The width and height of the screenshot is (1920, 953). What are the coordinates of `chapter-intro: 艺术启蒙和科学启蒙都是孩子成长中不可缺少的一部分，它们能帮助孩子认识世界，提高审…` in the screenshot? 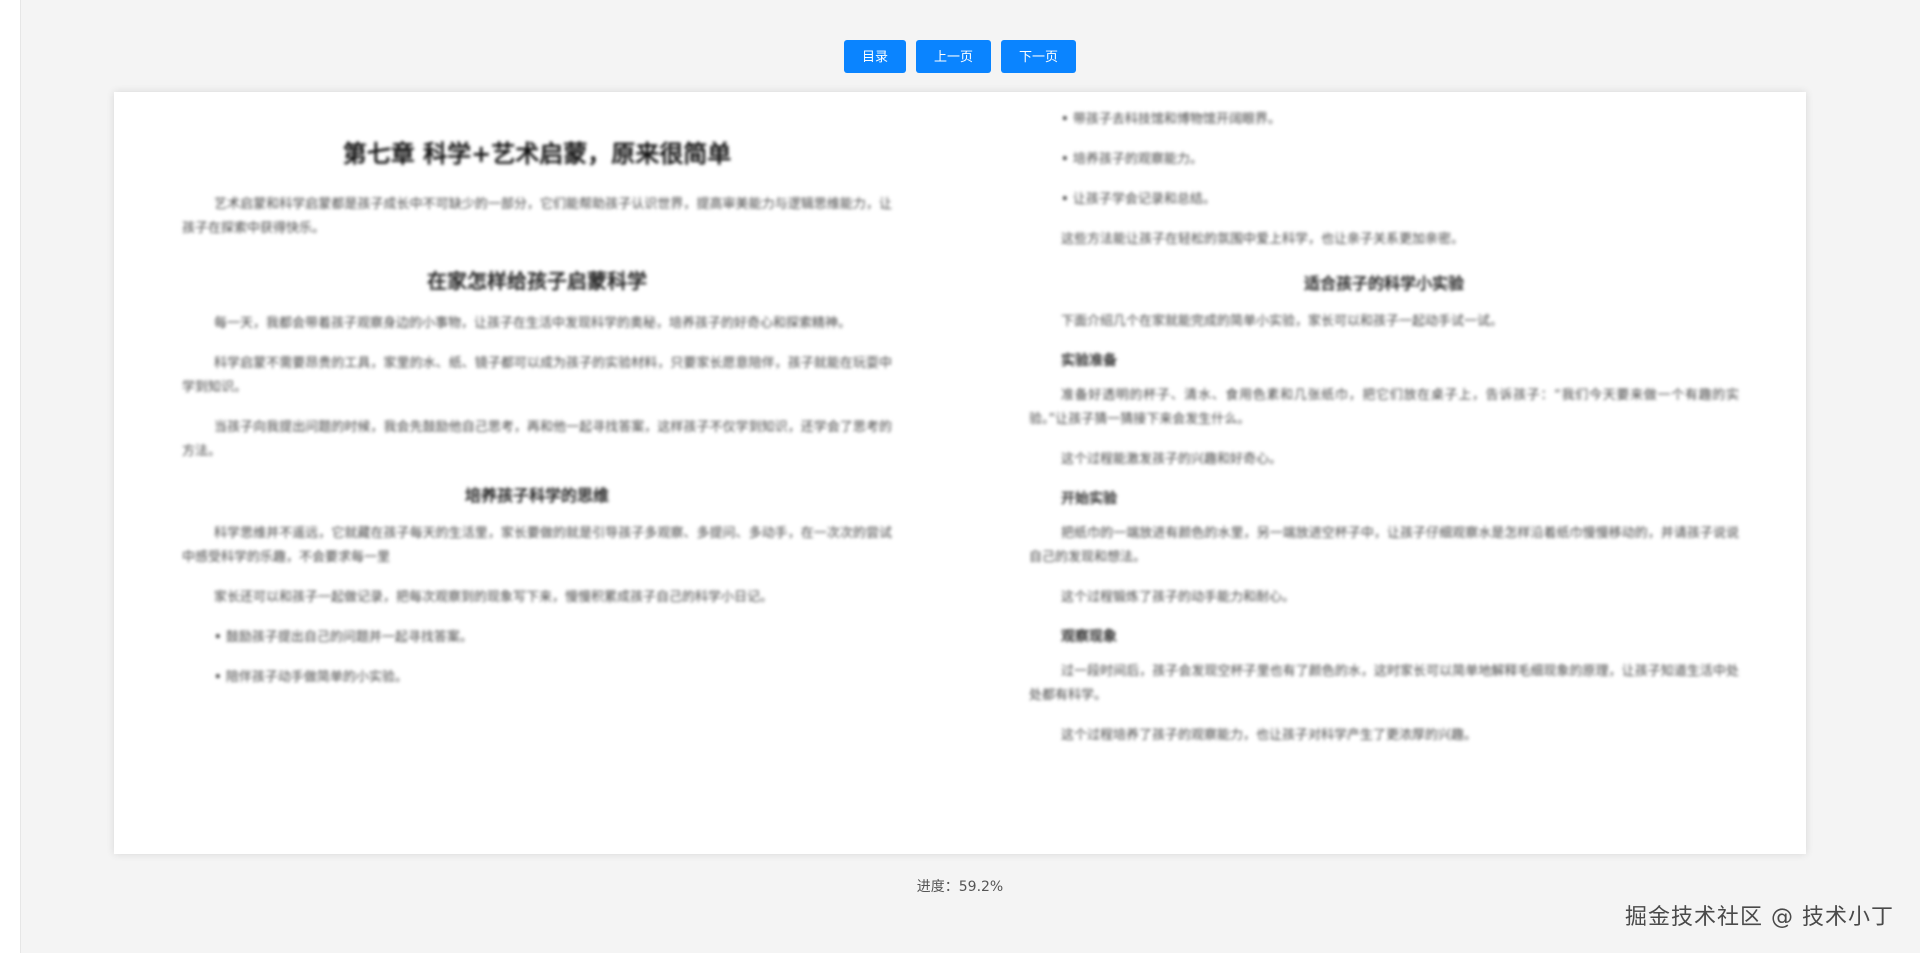 It's located at (537, 216).